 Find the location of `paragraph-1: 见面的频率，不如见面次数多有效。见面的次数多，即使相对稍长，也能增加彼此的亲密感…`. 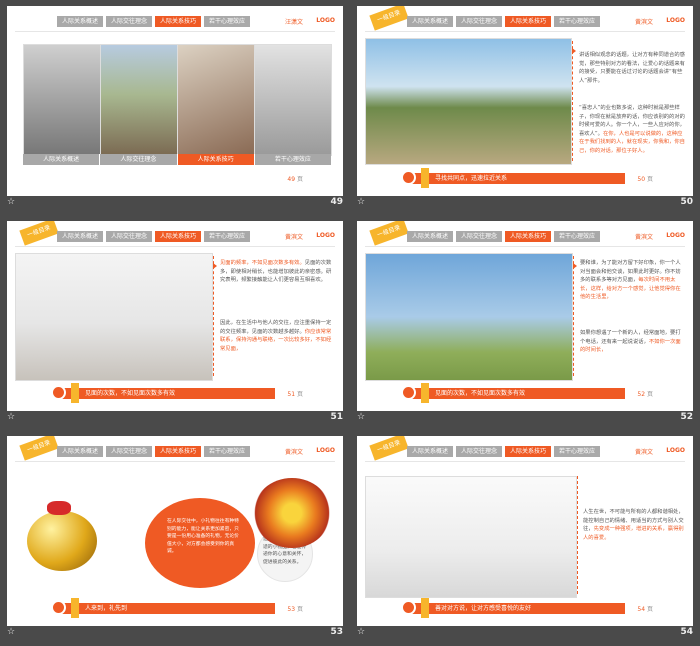

paragraph-1: 见面的频率，不如见面次数多有效。见面的次数多，即使相对稍长，也能增加彼此的亲密感… is located at coordinates (276, 271).